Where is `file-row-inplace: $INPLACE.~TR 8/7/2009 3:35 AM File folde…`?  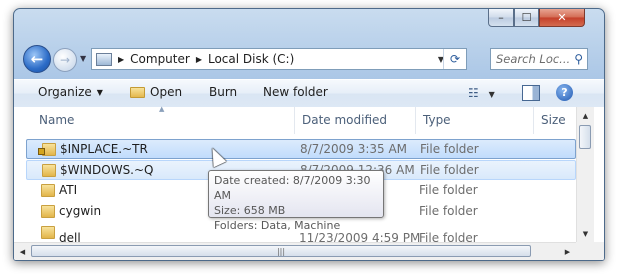
file-row-inplace: $INPLACE.~TR 8/7/2009 3:35 AM File folde… is located at coordinates (301, 149).